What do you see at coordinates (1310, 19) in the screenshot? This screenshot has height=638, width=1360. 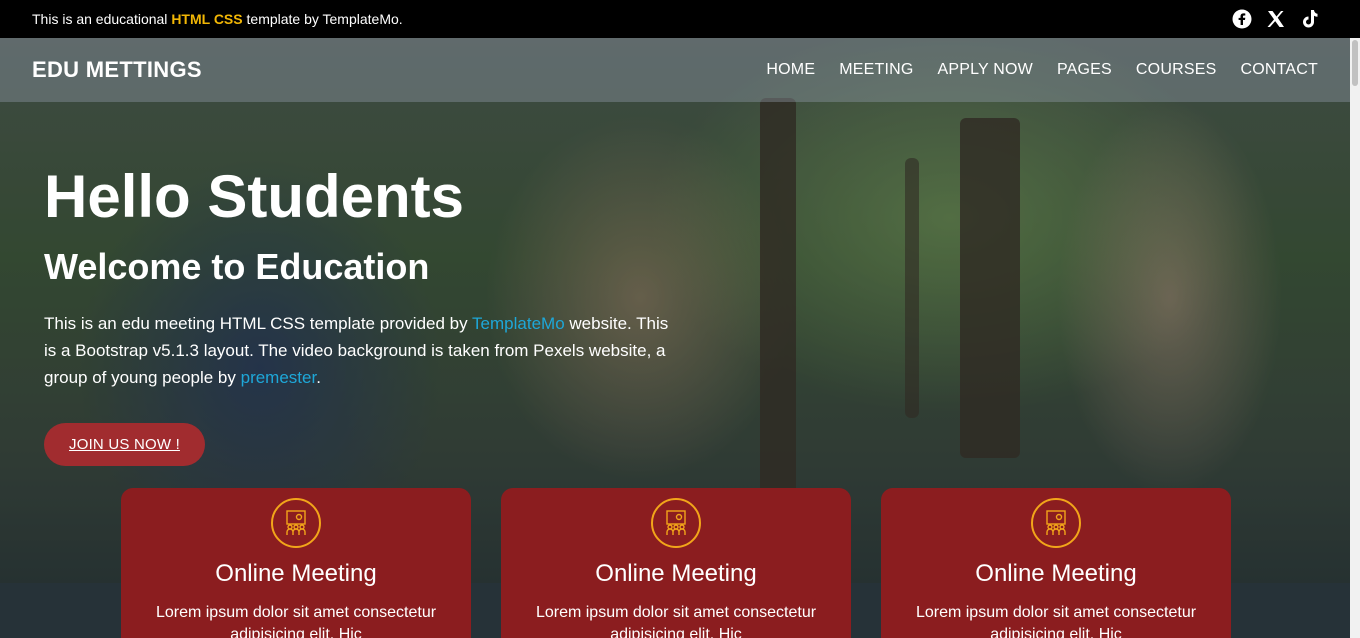 I see `tiktok-icon` at bounding box center [1310, 19].